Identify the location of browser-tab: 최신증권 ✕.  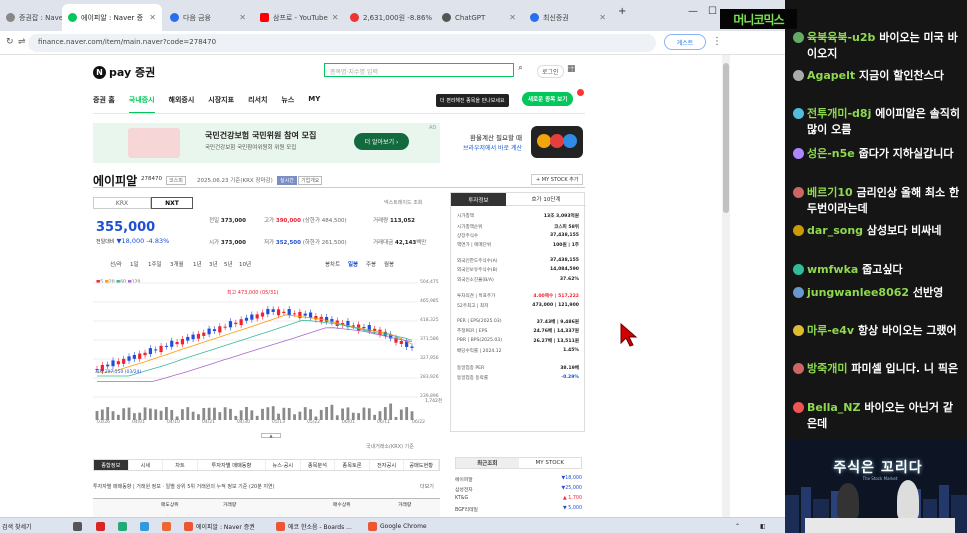
(568, 17).